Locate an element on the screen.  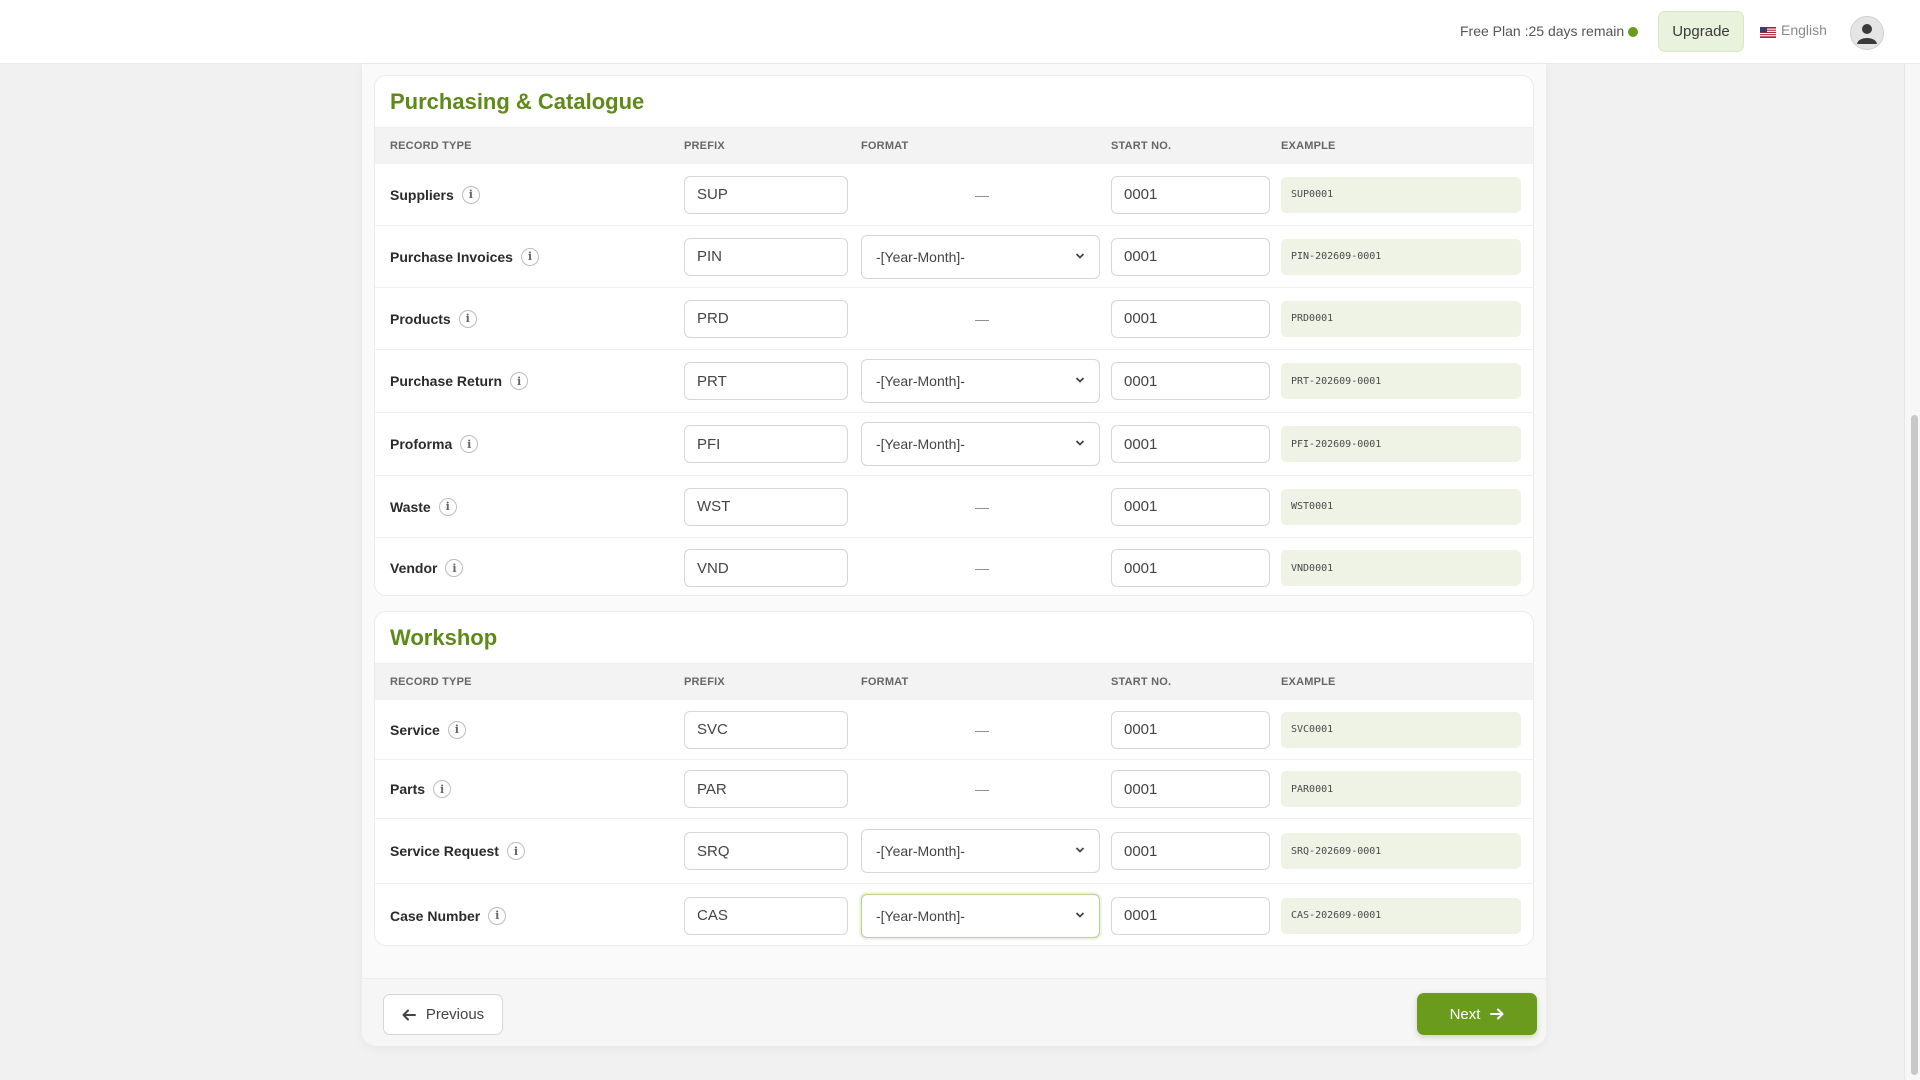
record-type-label: Proforma is located at coordinates (421, 444).